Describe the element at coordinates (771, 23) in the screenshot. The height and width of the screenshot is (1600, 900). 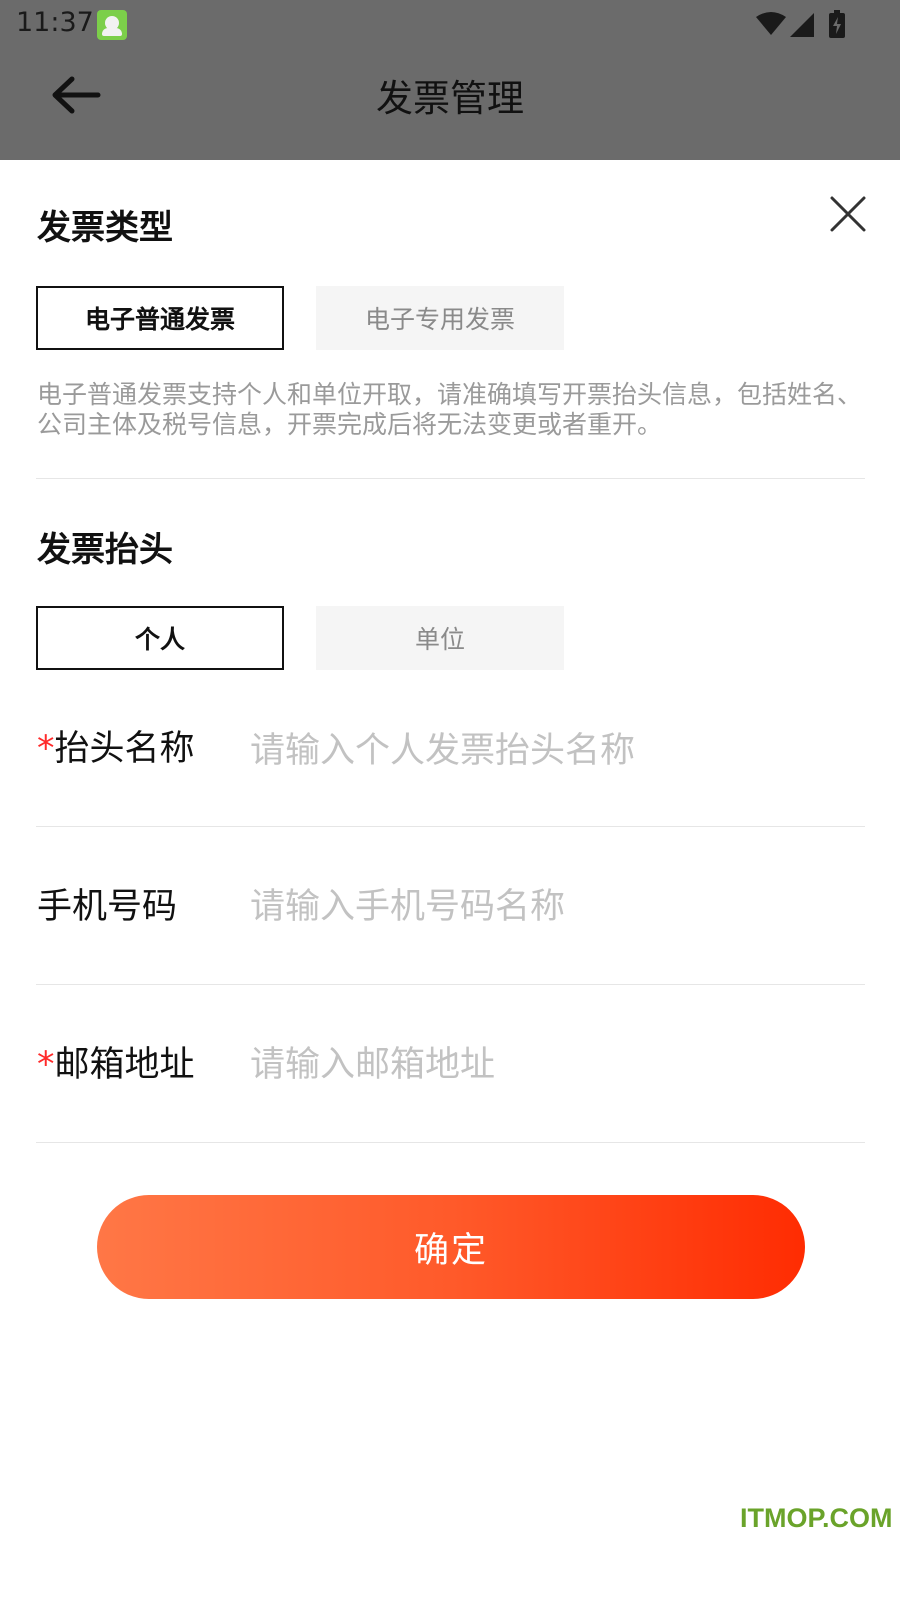
I see `wifi-icon` at that location.